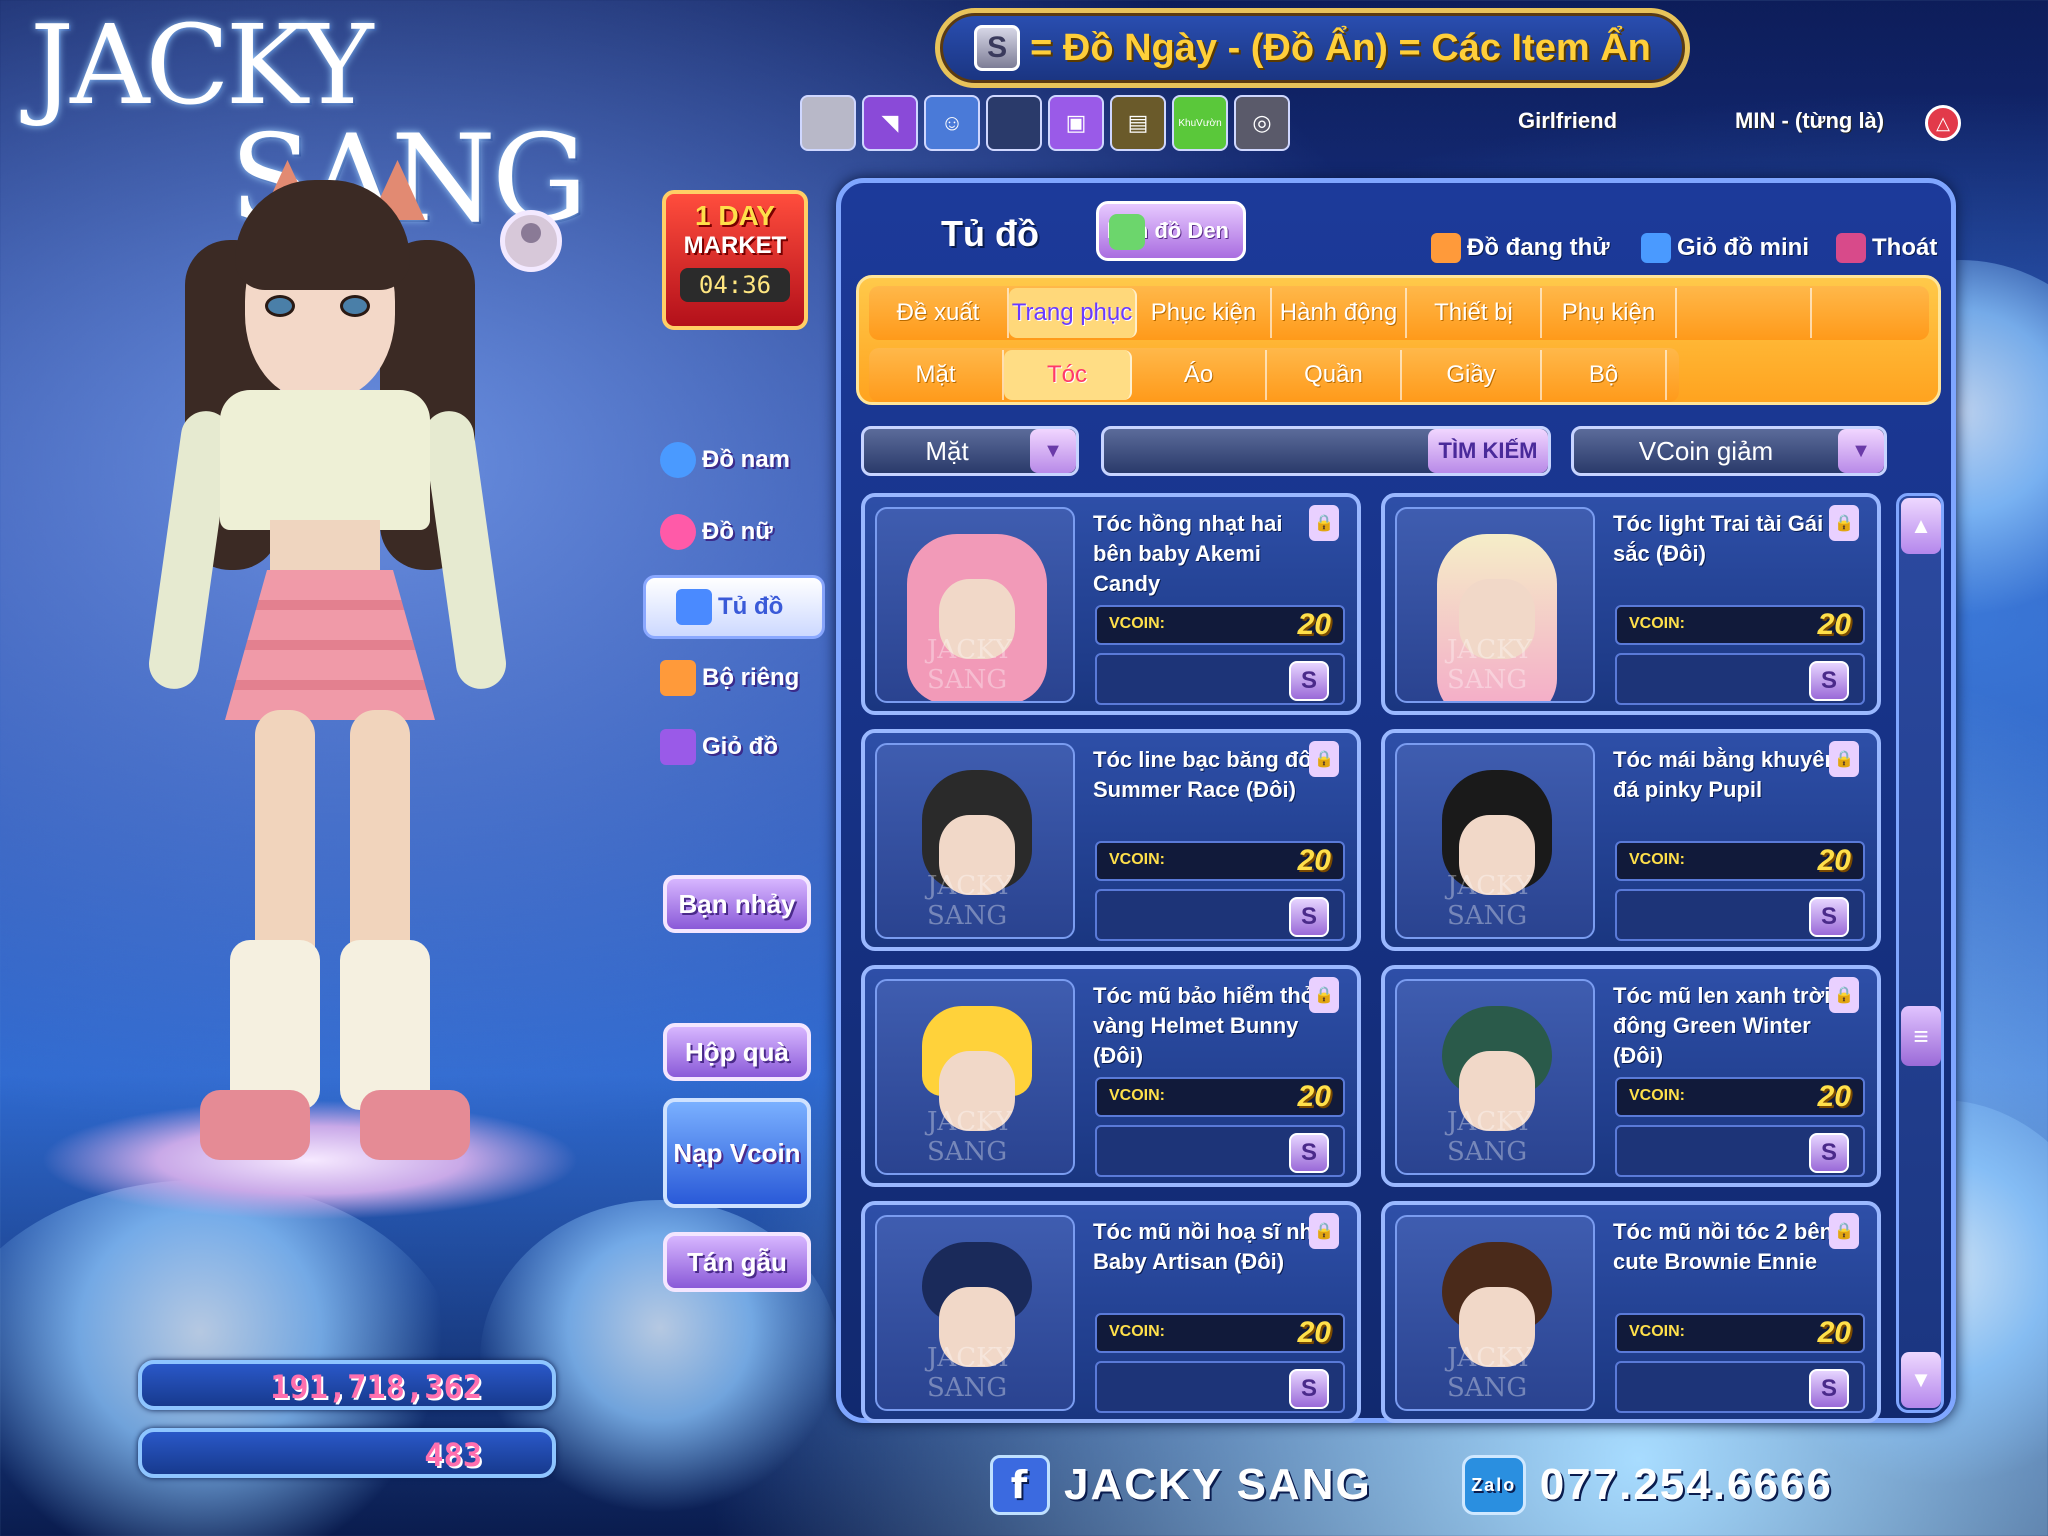 Image resolution: width=2048 pixels, height=1536 pixels. I want to click on sort-dropdown: VCoin giảm ▼, so click(1729, 451).